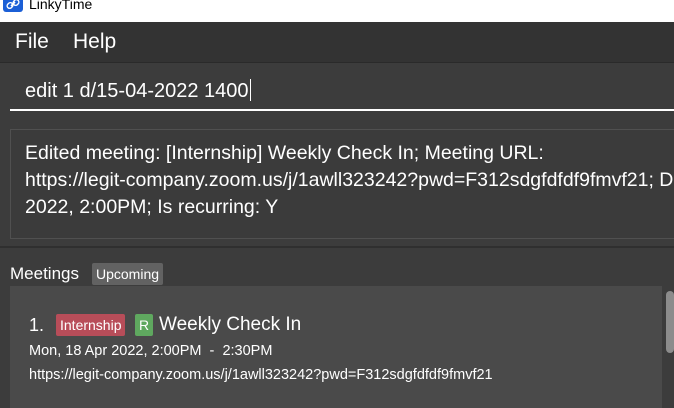 The height and width of the screenshot is (408, 674). What do you see at coordinates (337, 11) in the screenshot?
I see `title-bar: LinkyTime` at bounding box center [337, 11].